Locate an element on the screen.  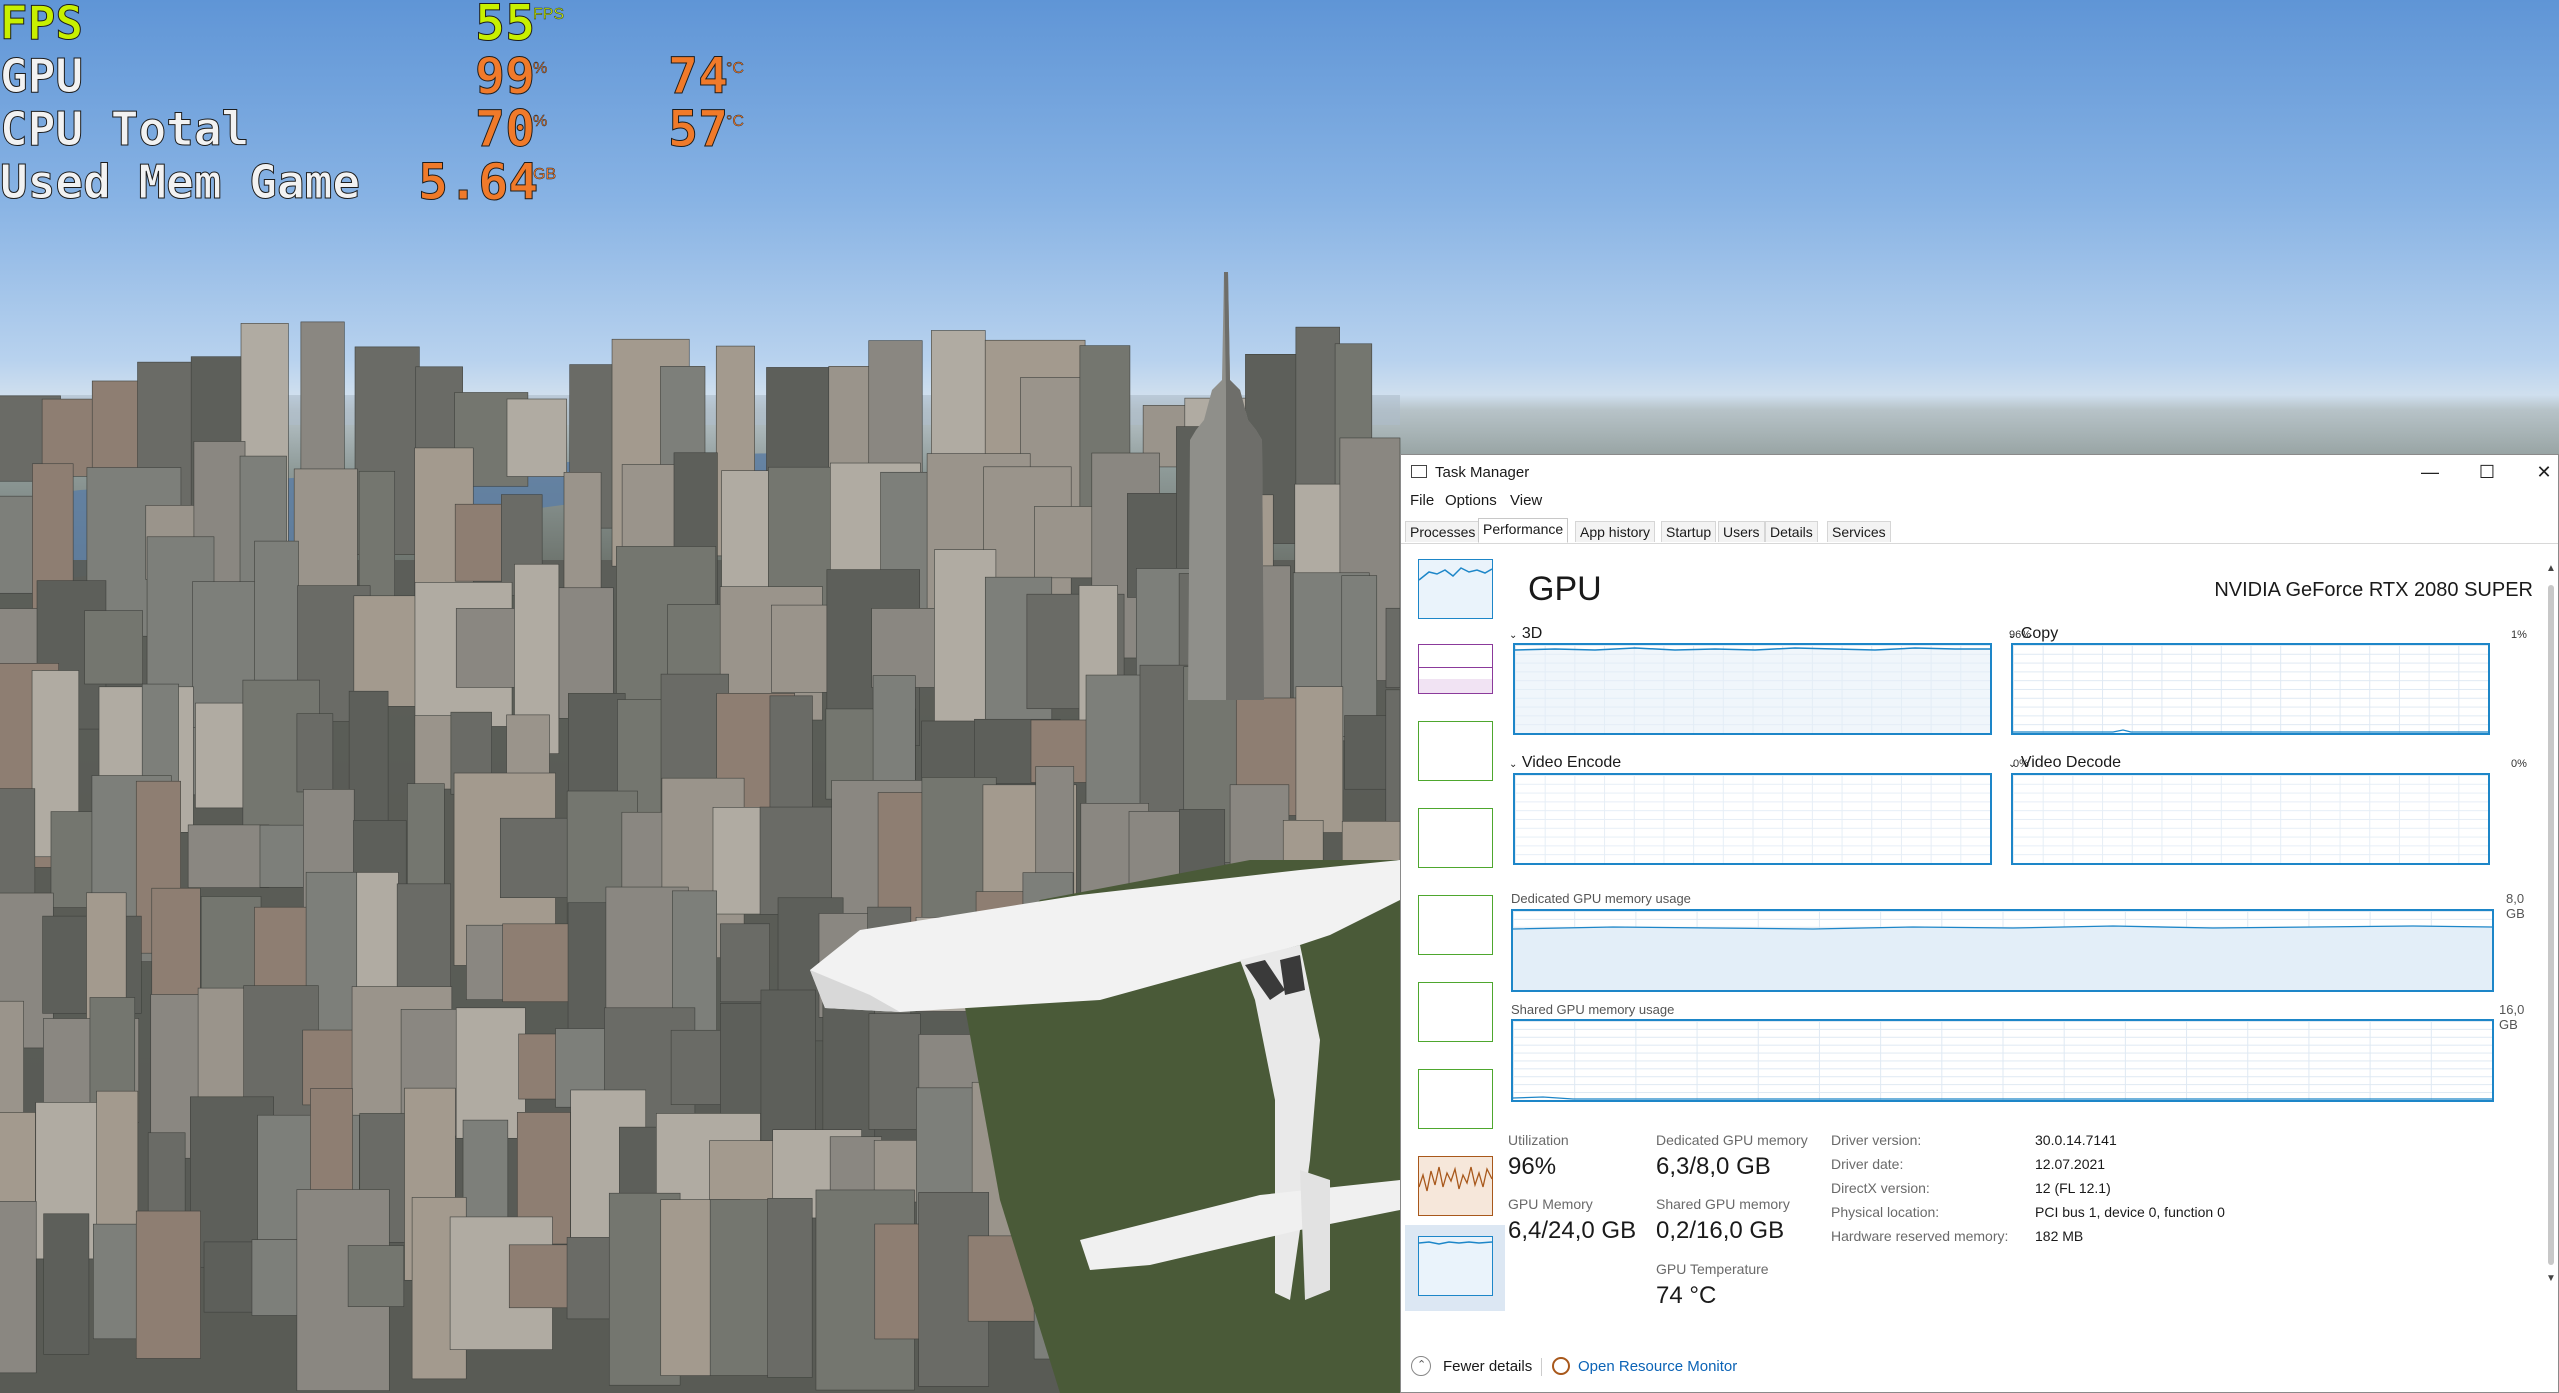
driver-date-value: 12.07.2021 is located at coordinates (2070, 1164).